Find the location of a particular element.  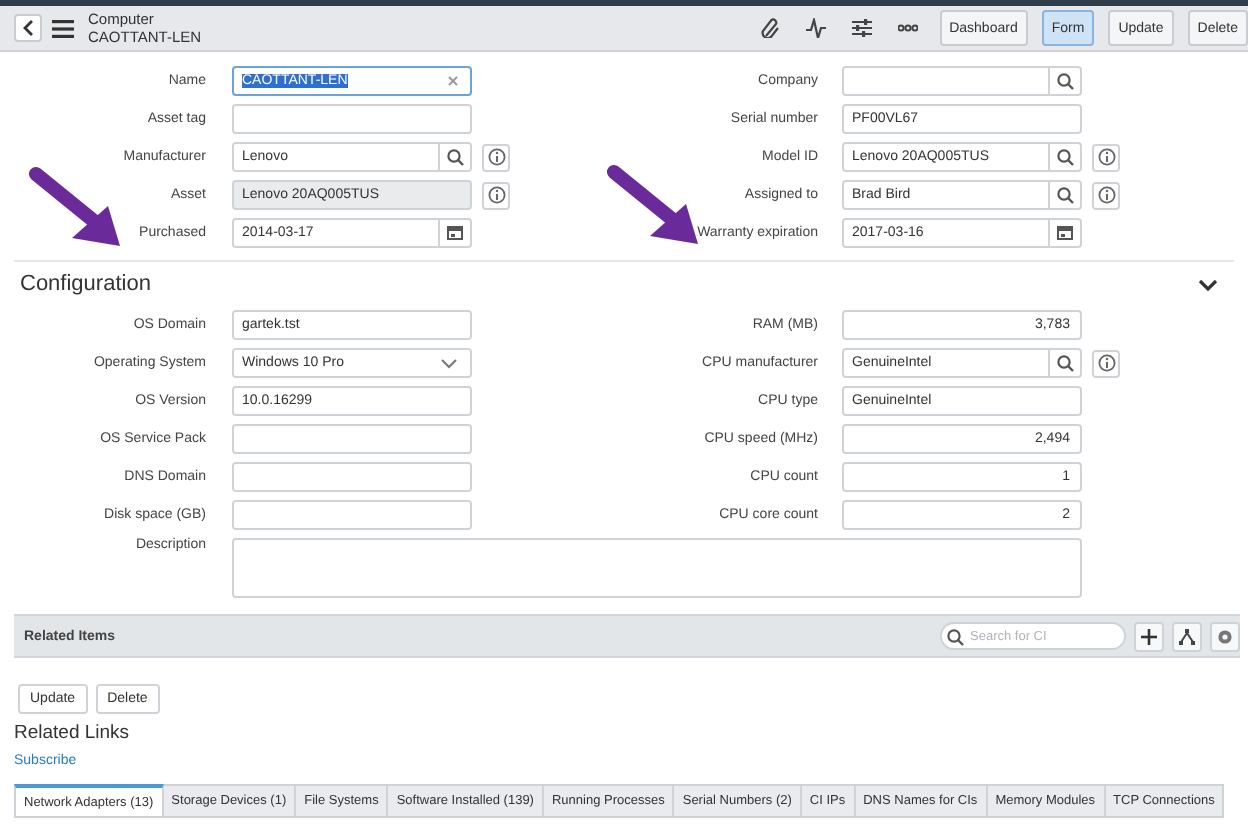

related-links-title: Related Links is located at coordinates (73, 733).